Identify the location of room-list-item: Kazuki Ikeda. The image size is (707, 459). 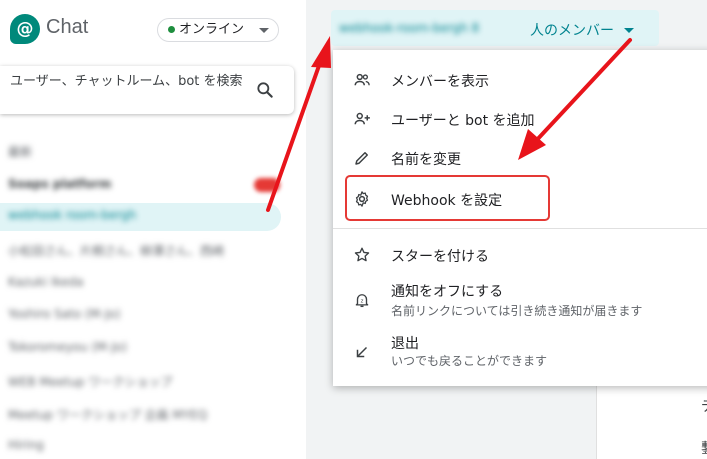
(45, 282).